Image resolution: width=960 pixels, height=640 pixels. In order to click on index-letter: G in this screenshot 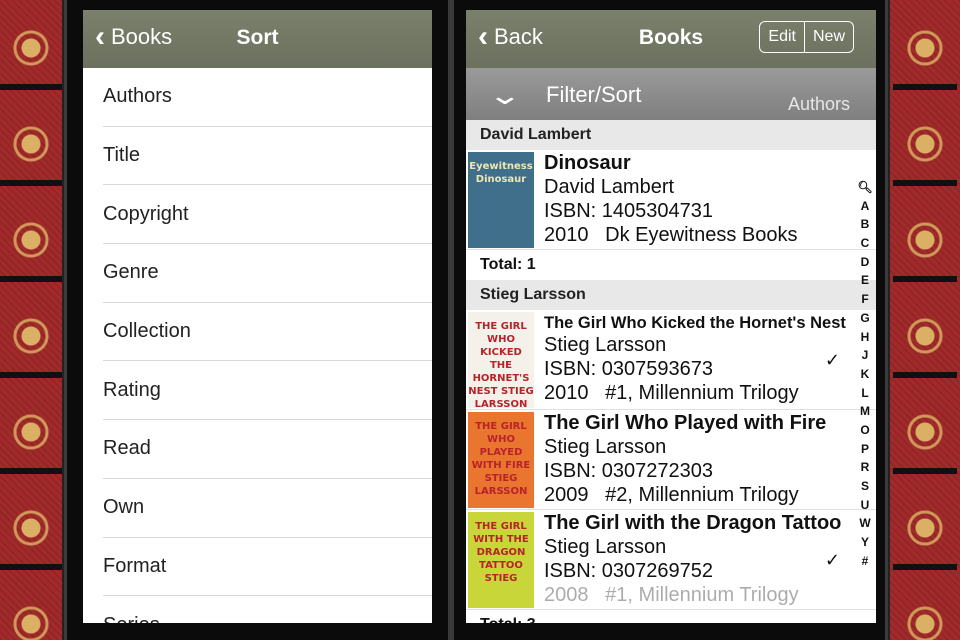, I will do `click(864, 318)`.